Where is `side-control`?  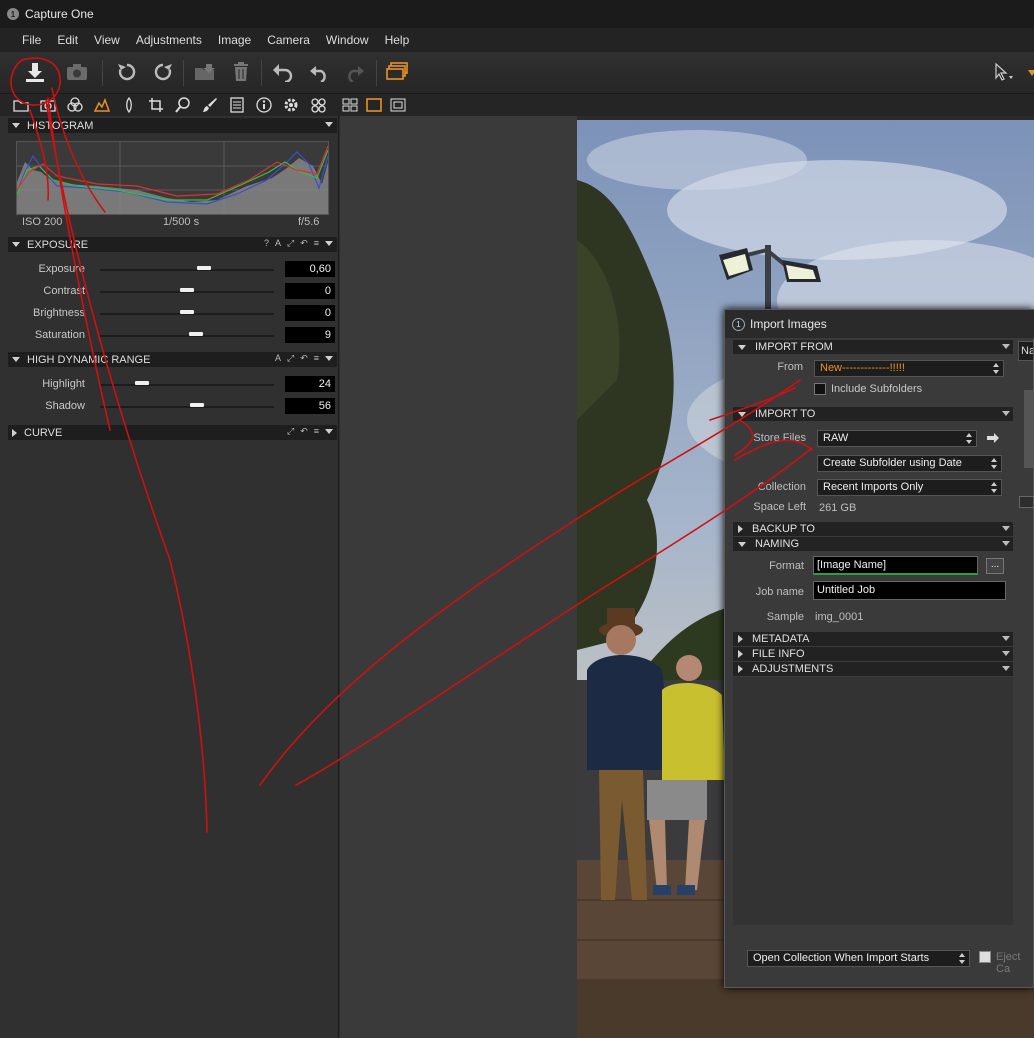
side-control is located at coordinates (1026, 502).